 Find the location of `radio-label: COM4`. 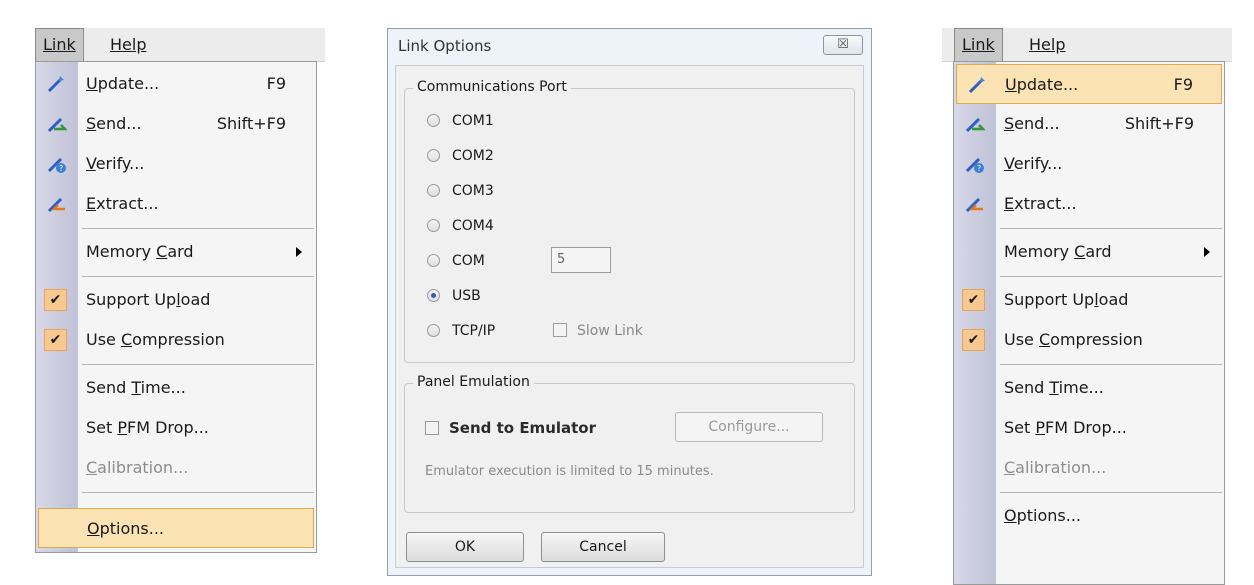

radio-label: COM4 is located at coordinates (473, 226).